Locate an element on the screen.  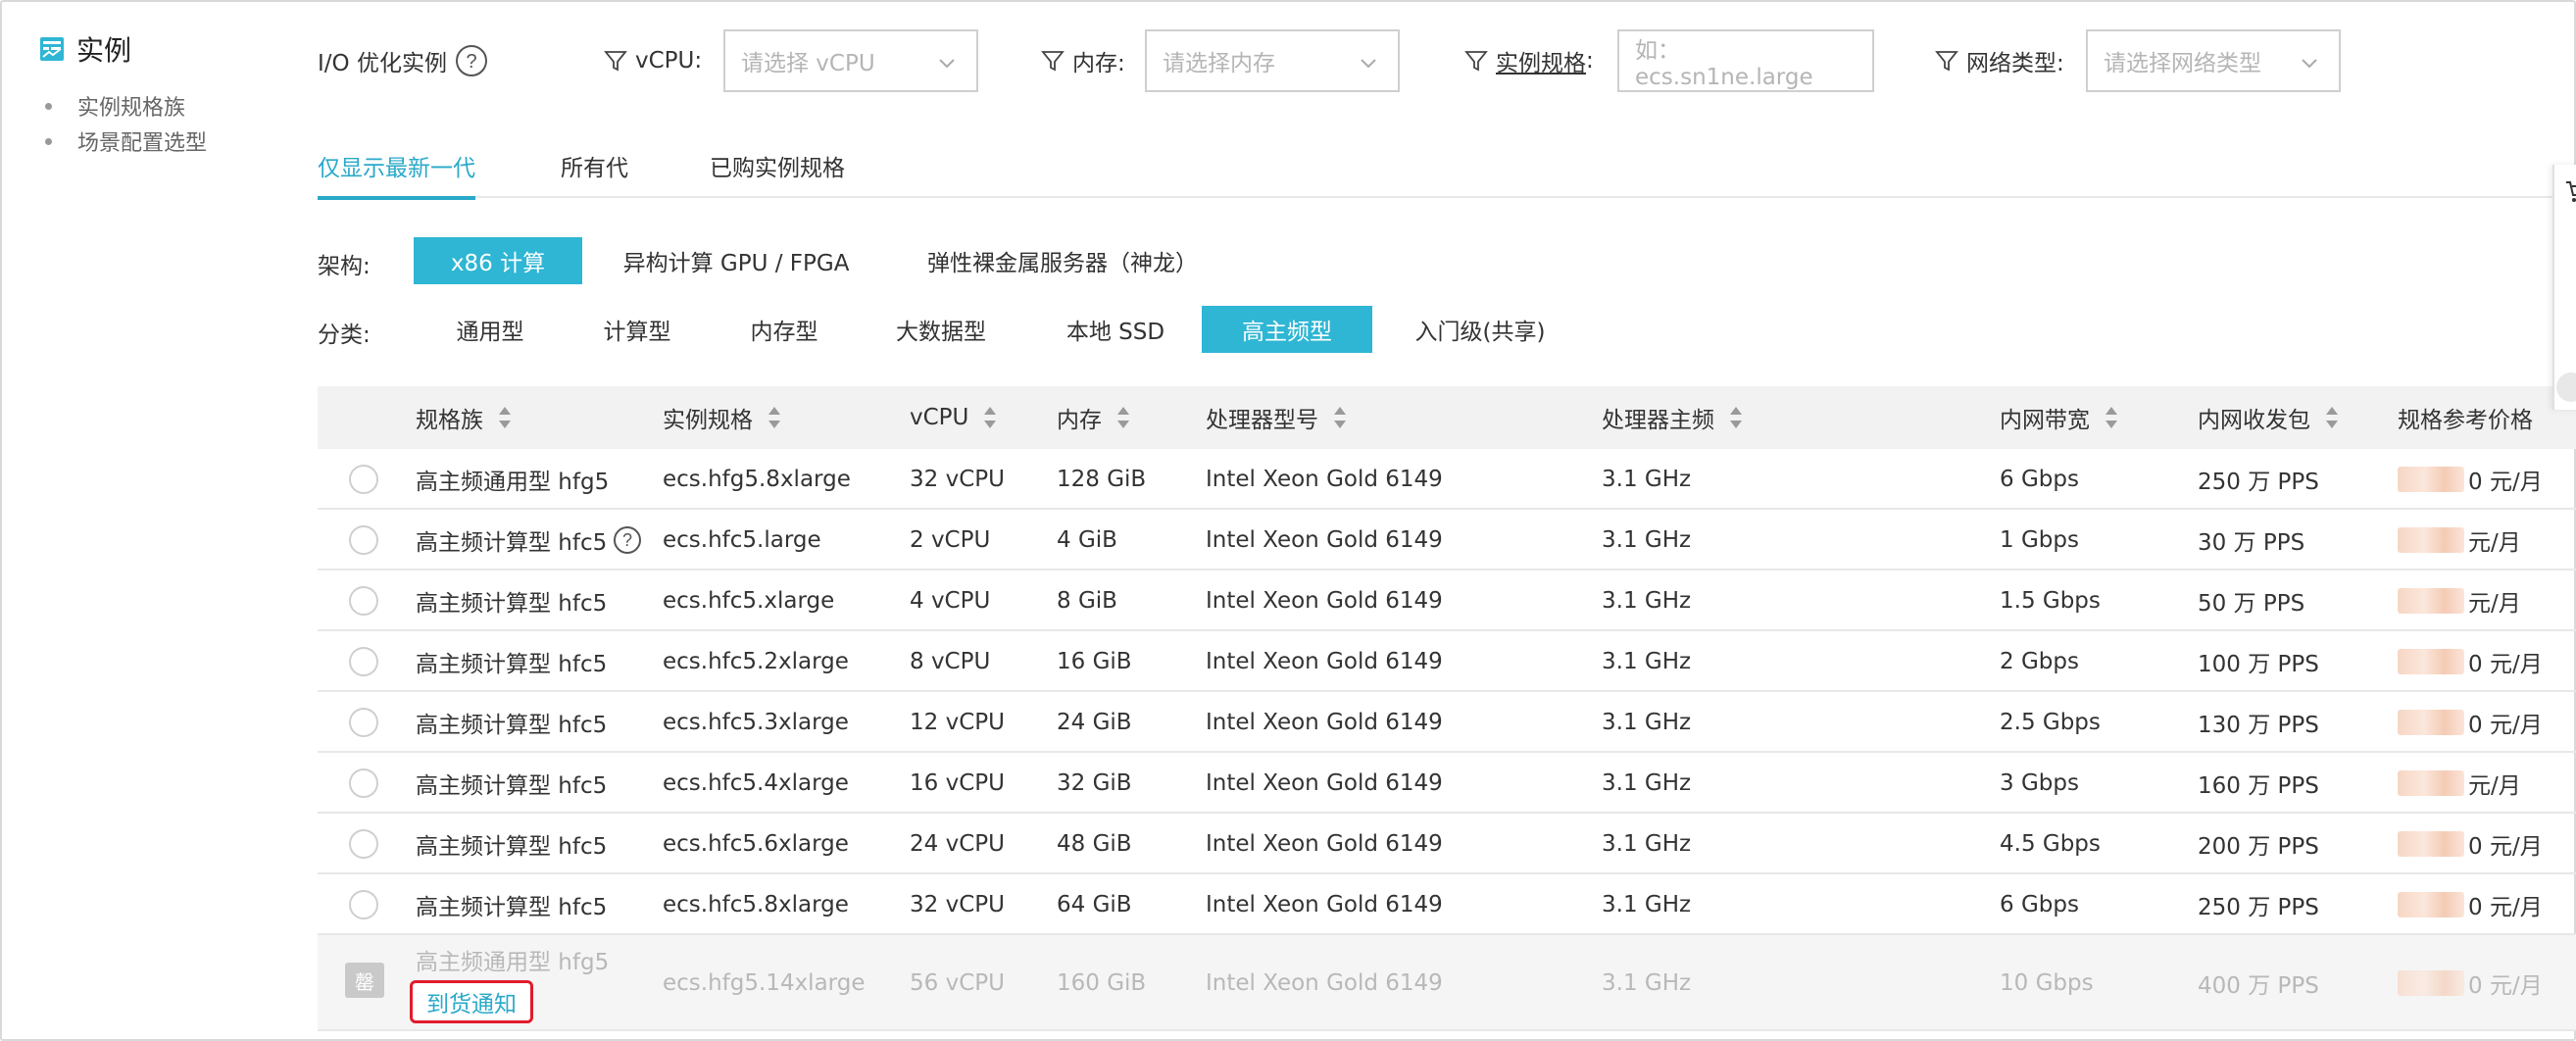
spec-input: 如：ecs.sn1ne.large is located at coordinates (1745, 60).